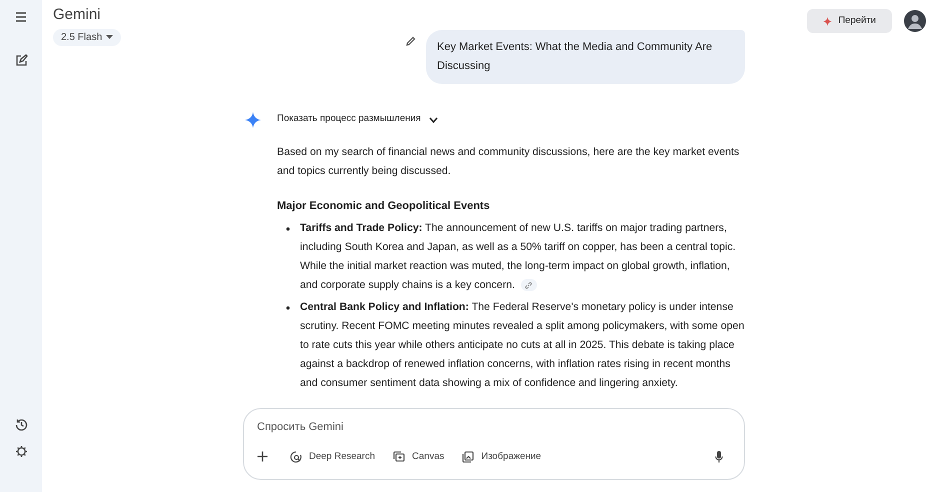  I want to click on bullet-text: Tariffs and Trade Policy: The announcement of new U.S. tariffs on major trading partners, including South Korea and Japan, as well as a 50% tariff on copper, has been a central topic. While the initial market reaction was muted, the long-term impact on global growth, inflation, and corporate supply chains is a key concern., so click(518, 257).